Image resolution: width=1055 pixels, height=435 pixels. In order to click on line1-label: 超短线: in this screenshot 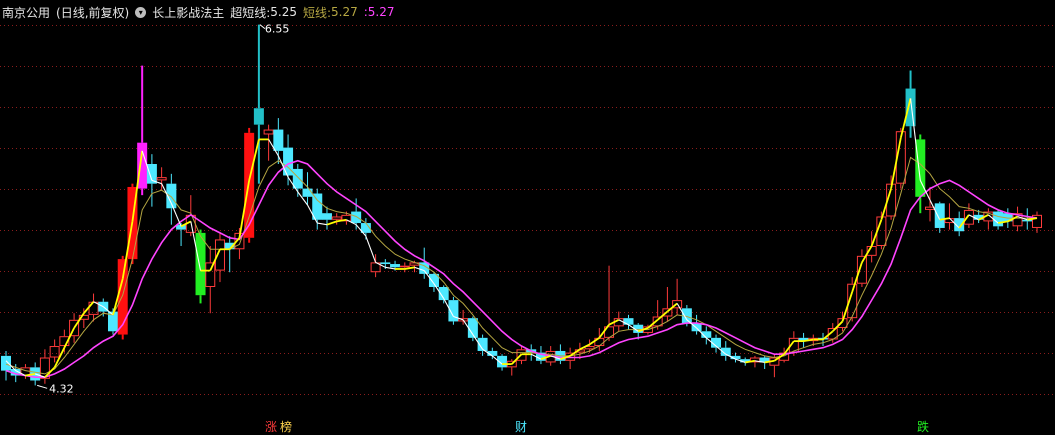, I will do `click(250, 12)`.